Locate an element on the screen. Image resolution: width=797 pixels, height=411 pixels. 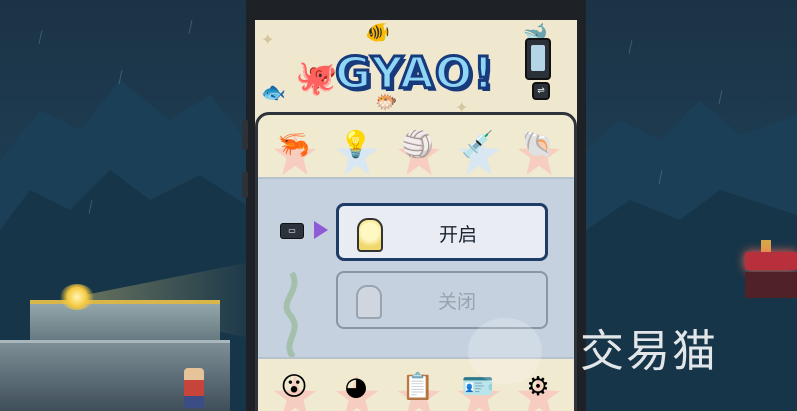
tab-shrimp: 🦐 is located at coordinates (294, 149).